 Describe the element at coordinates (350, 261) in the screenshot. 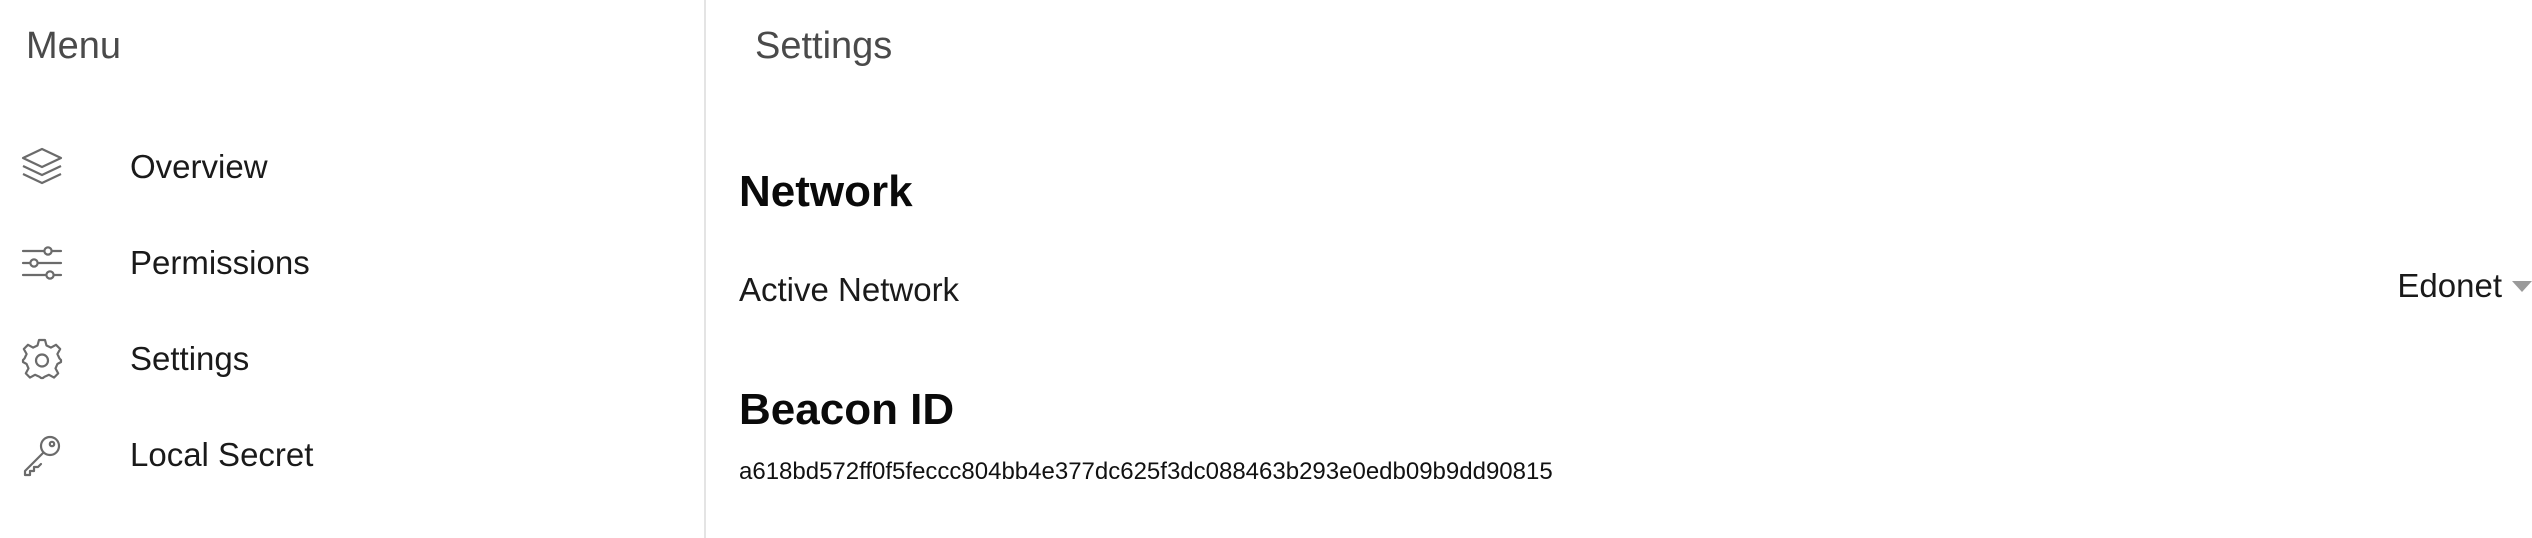

I see `sidebar-item-permissions: Permissions` at that location.